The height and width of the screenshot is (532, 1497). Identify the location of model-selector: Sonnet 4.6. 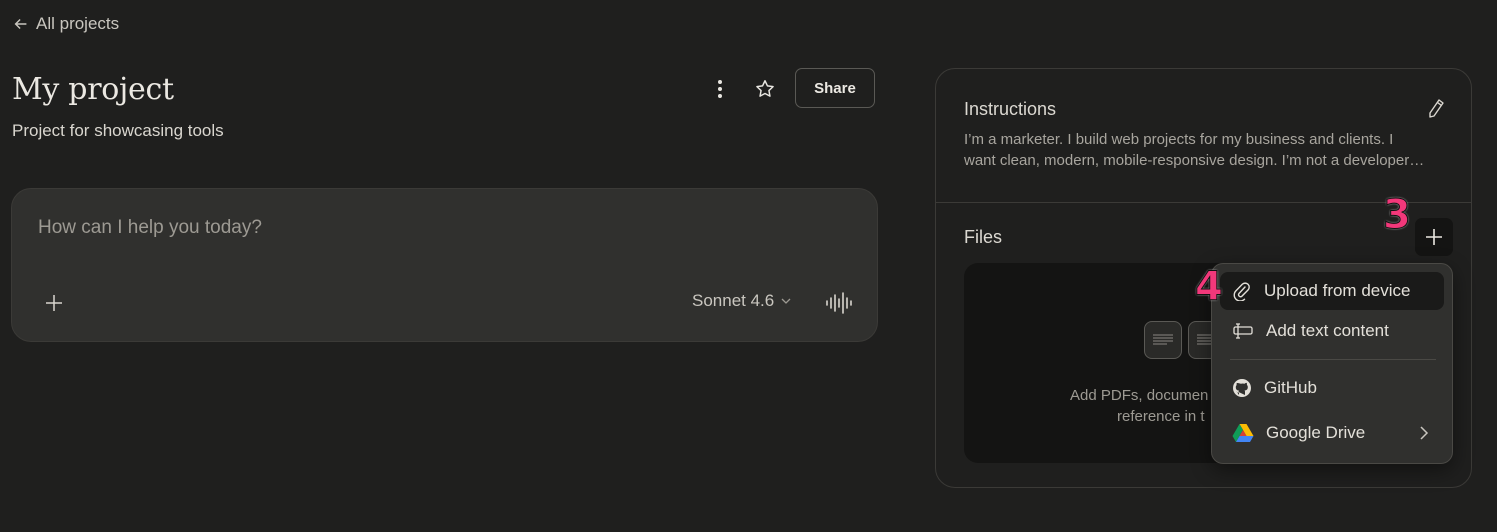
(742, 301).